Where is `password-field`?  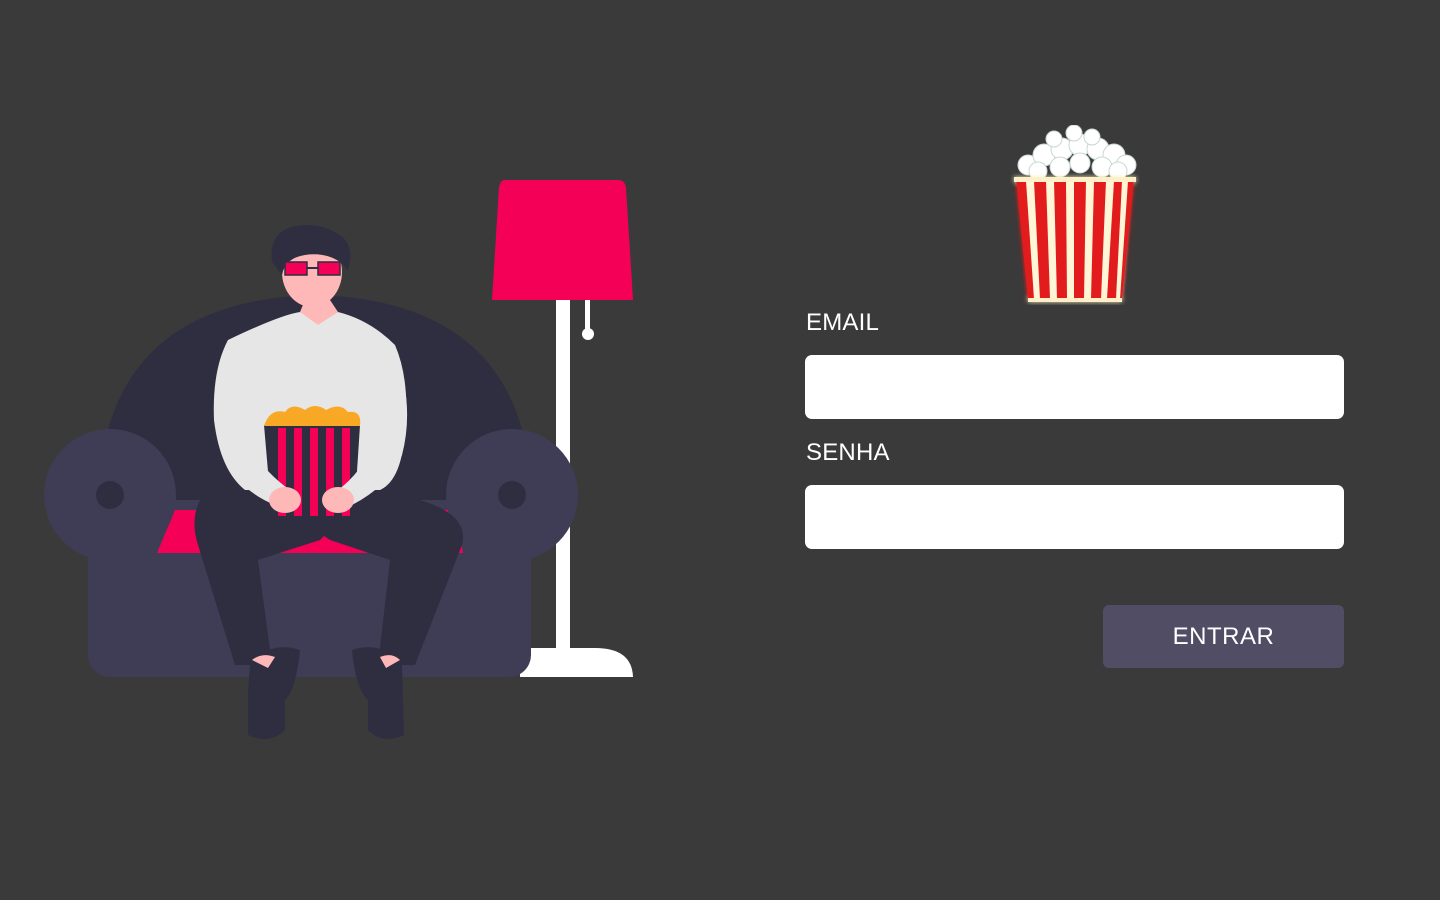
password-field is located at coordinates (1074, 517).